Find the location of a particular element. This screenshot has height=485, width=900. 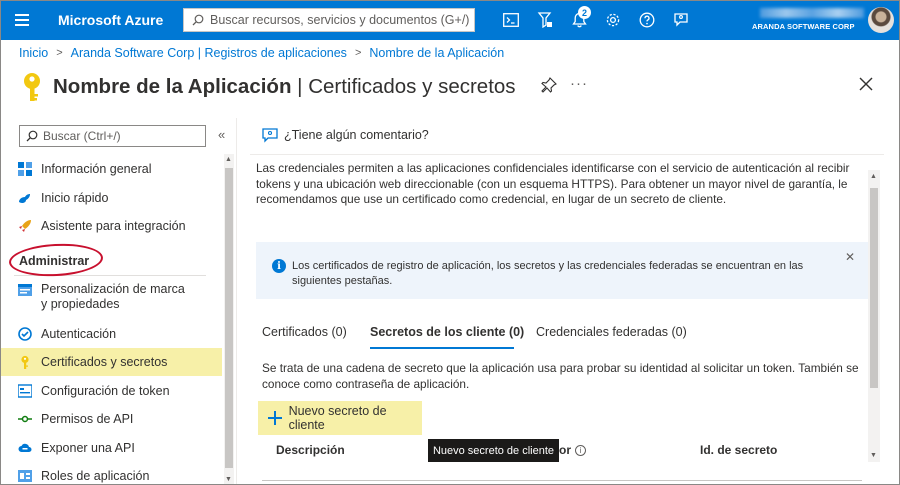

active-tab-indicator is located at coordinates (442, 348).